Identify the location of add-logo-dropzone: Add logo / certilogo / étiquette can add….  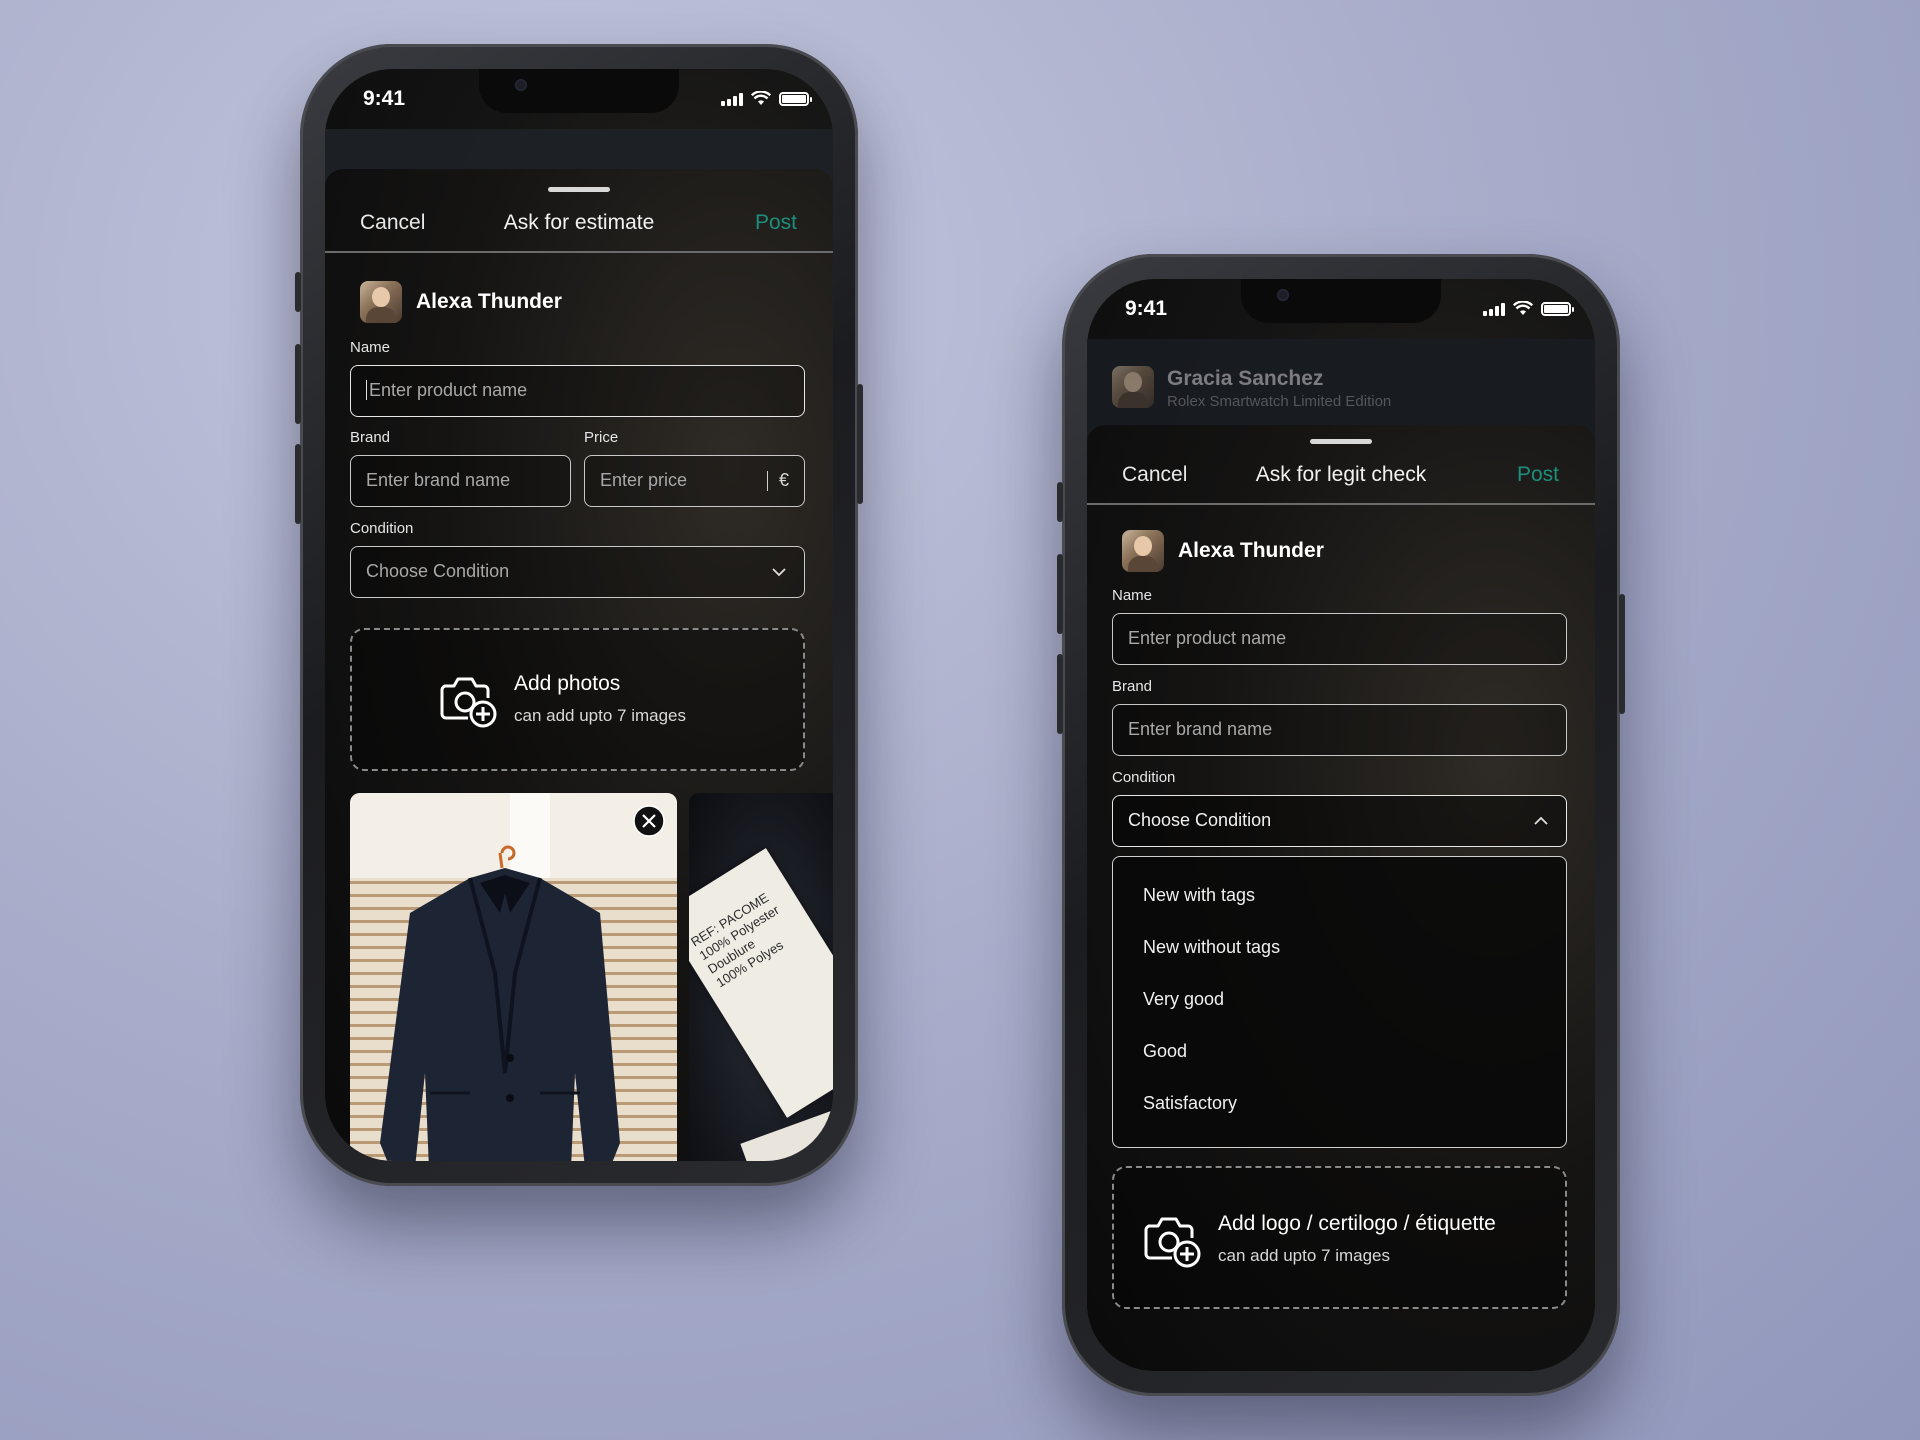
(1339, 1237).